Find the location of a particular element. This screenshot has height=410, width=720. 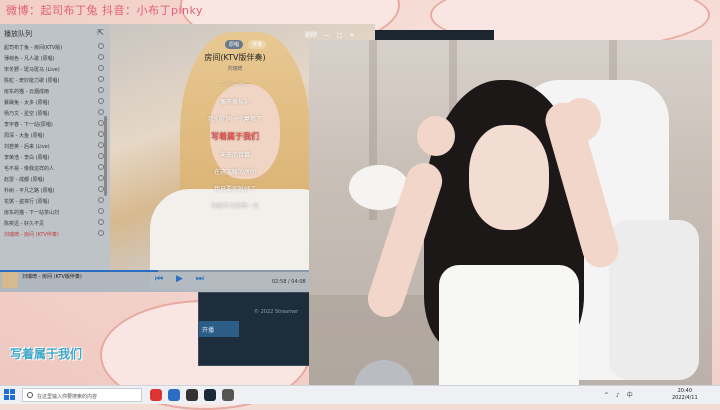

queue-item: 陈奕迅 - 好久不见 is located at coordinates (55, 223).